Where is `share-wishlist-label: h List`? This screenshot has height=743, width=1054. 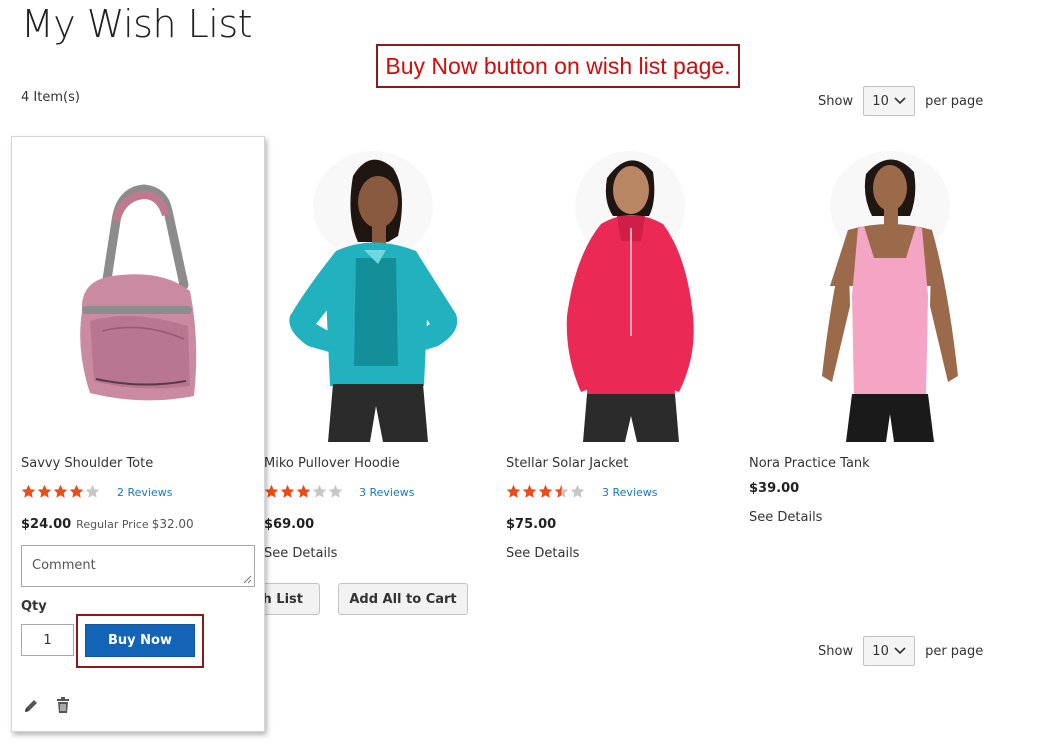
share-wishlist-label: h List is located at coordinates (282, 599).